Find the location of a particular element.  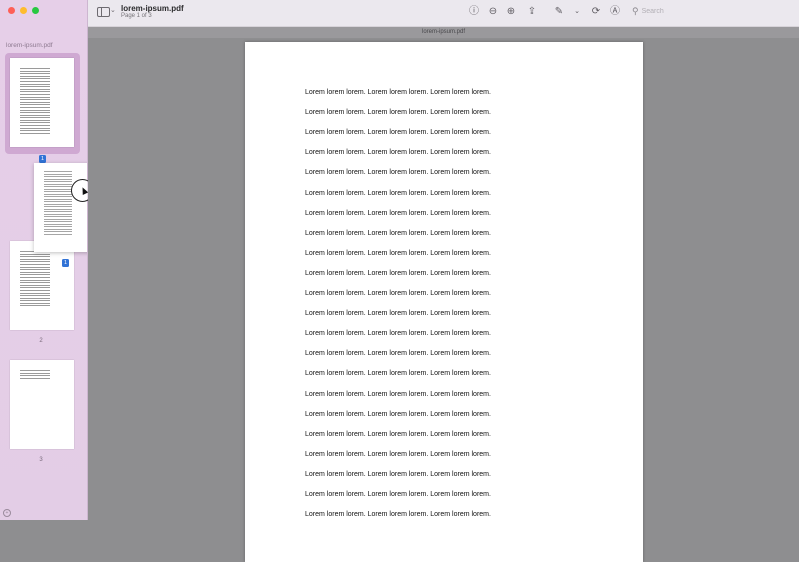

sidebar-document-name: lorem-ipsum.pdf is located at coordinates (29, 45).